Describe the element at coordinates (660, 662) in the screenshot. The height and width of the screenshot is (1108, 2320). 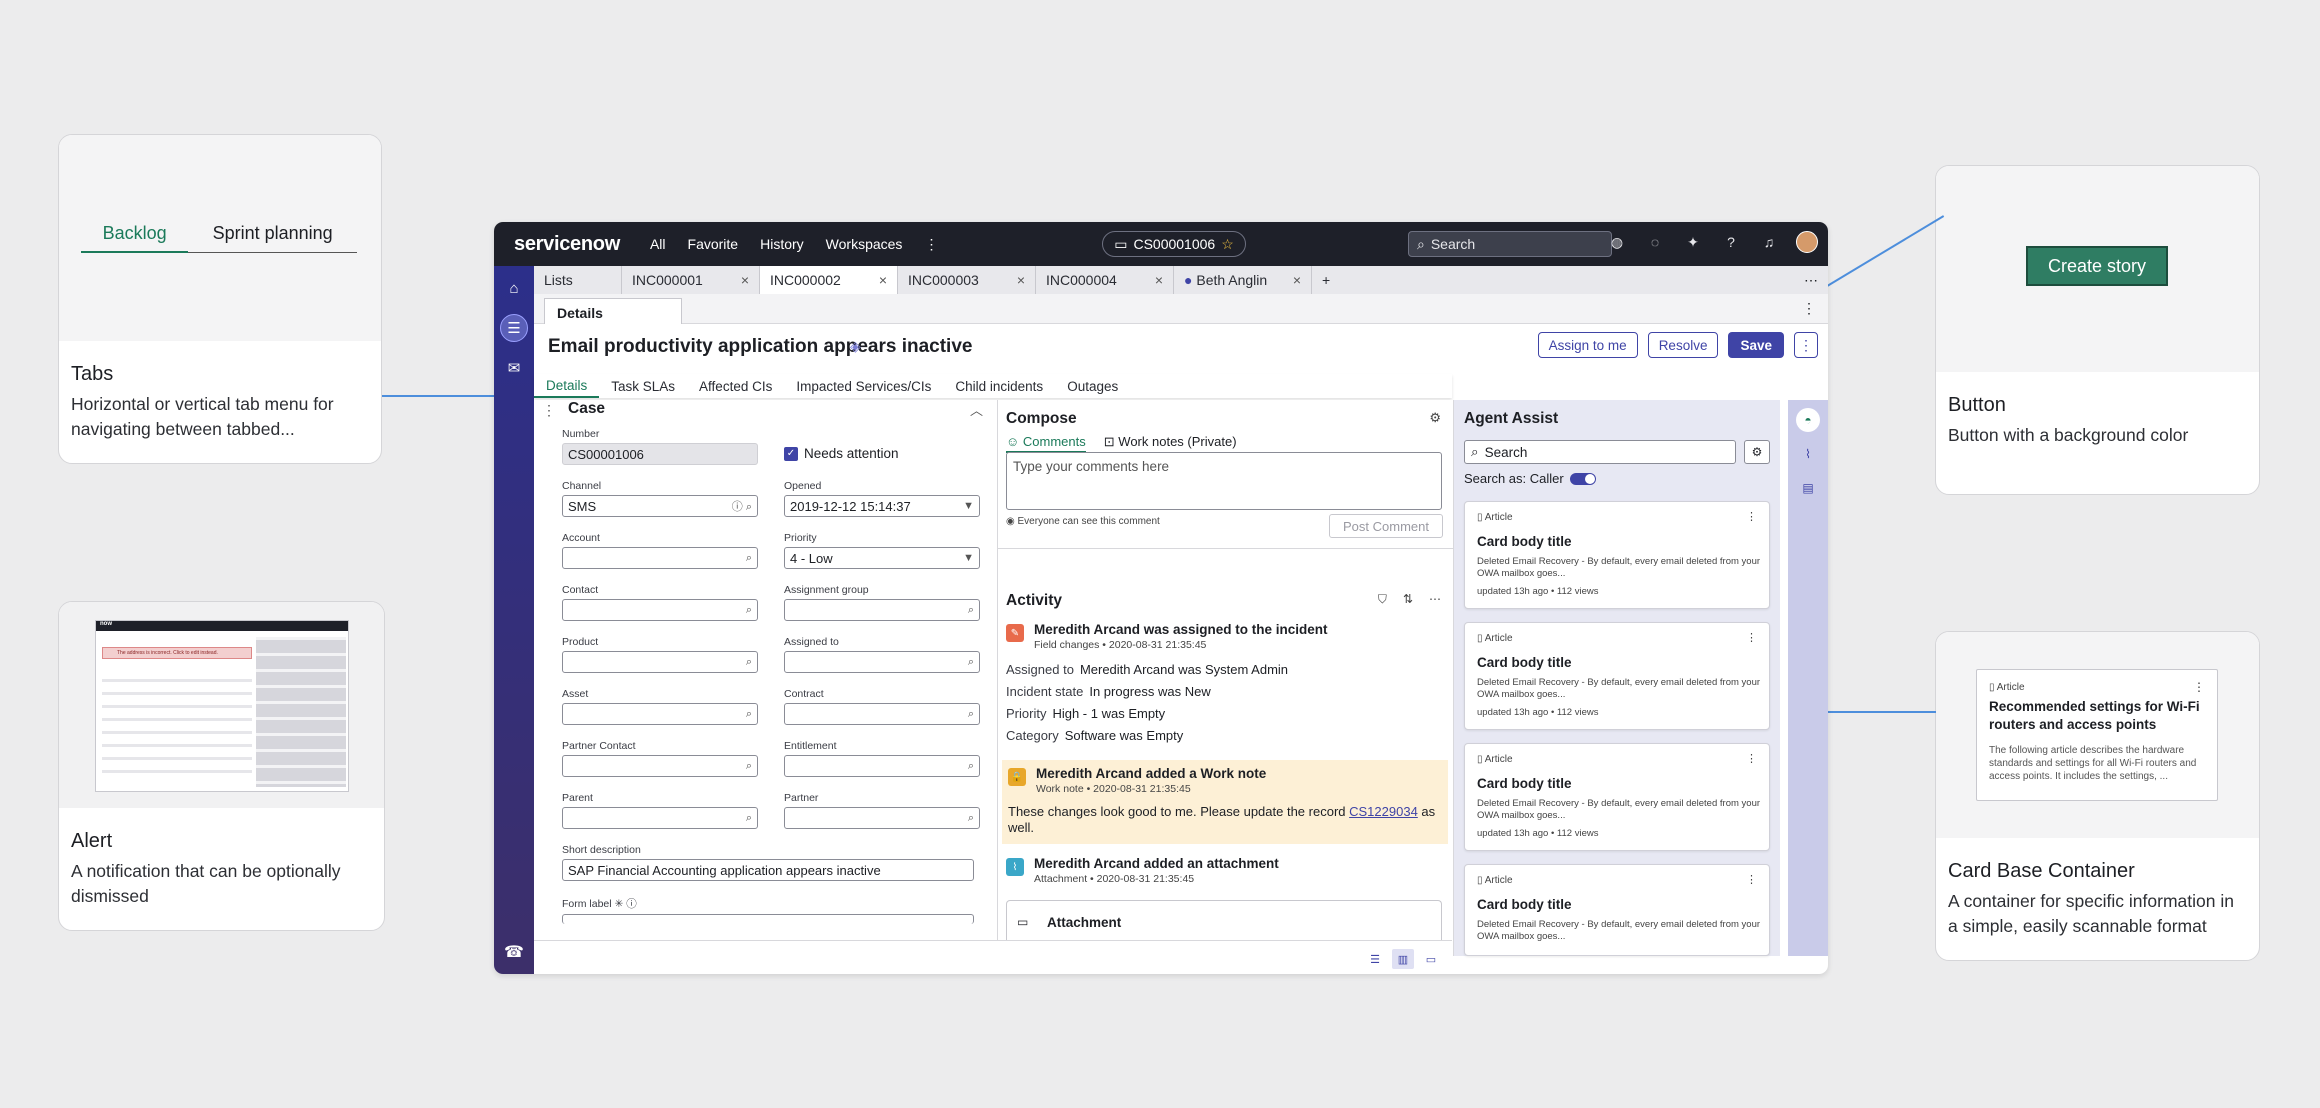
I see `product-input: ⌕` at that location.